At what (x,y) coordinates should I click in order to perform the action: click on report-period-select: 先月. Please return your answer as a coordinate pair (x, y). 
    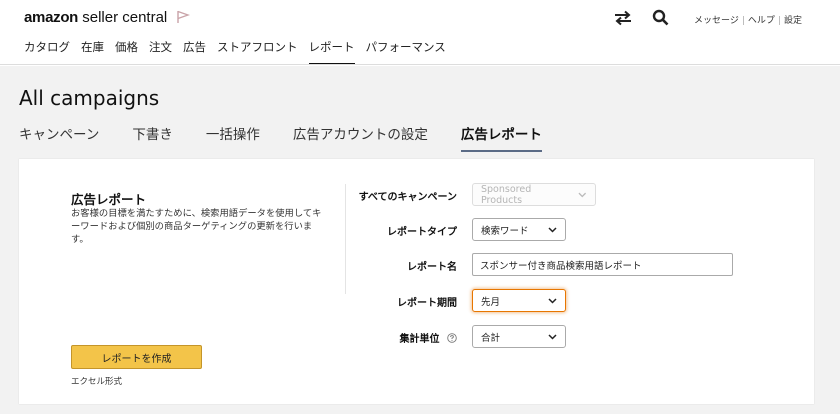
    Looking at the image, I should click on (519, 300).